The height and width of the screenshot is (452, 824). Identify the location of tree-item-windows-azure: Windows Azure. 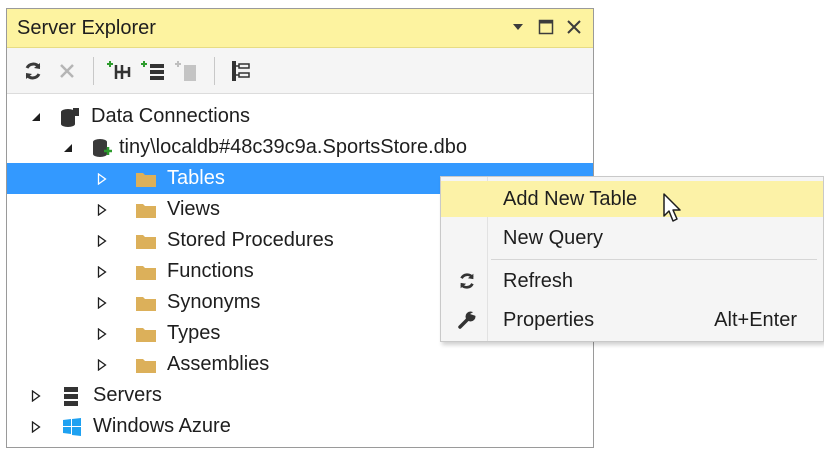
(300, 426).